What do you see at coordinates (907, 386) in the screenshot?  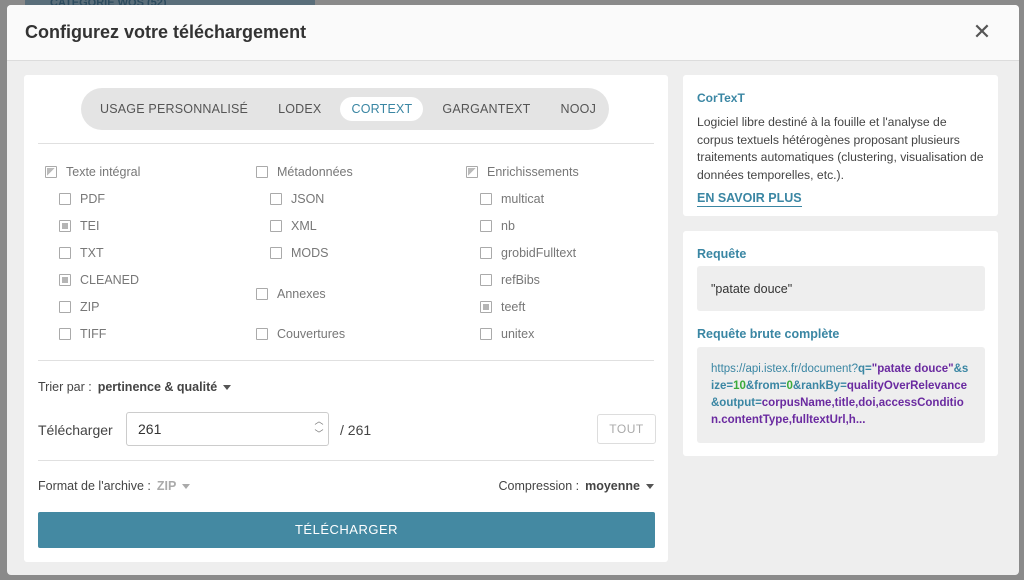 I see `raw-query-part: qualityOverRelevance` at bounding box center [907, 386].